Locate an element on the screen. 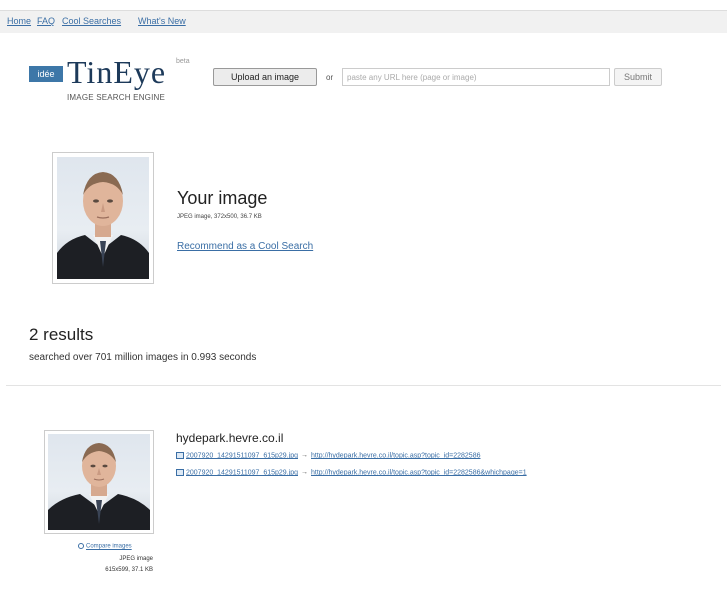 This screenshot has width=727, height=603. top-nav: Home FAQ Cool Searches What's New is located at coordinates (363, 21).